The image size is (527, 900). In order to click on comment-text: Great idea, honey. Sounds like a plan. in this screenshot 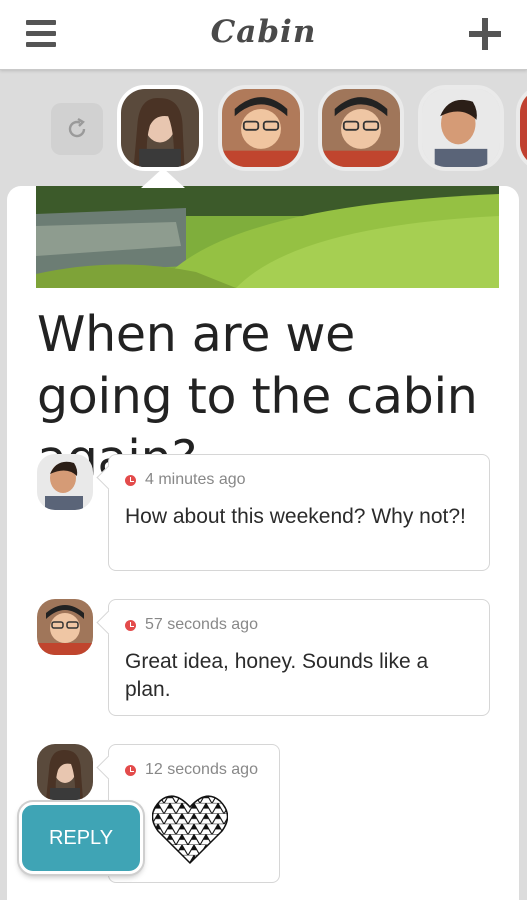, I will do `click(277, 675)`.